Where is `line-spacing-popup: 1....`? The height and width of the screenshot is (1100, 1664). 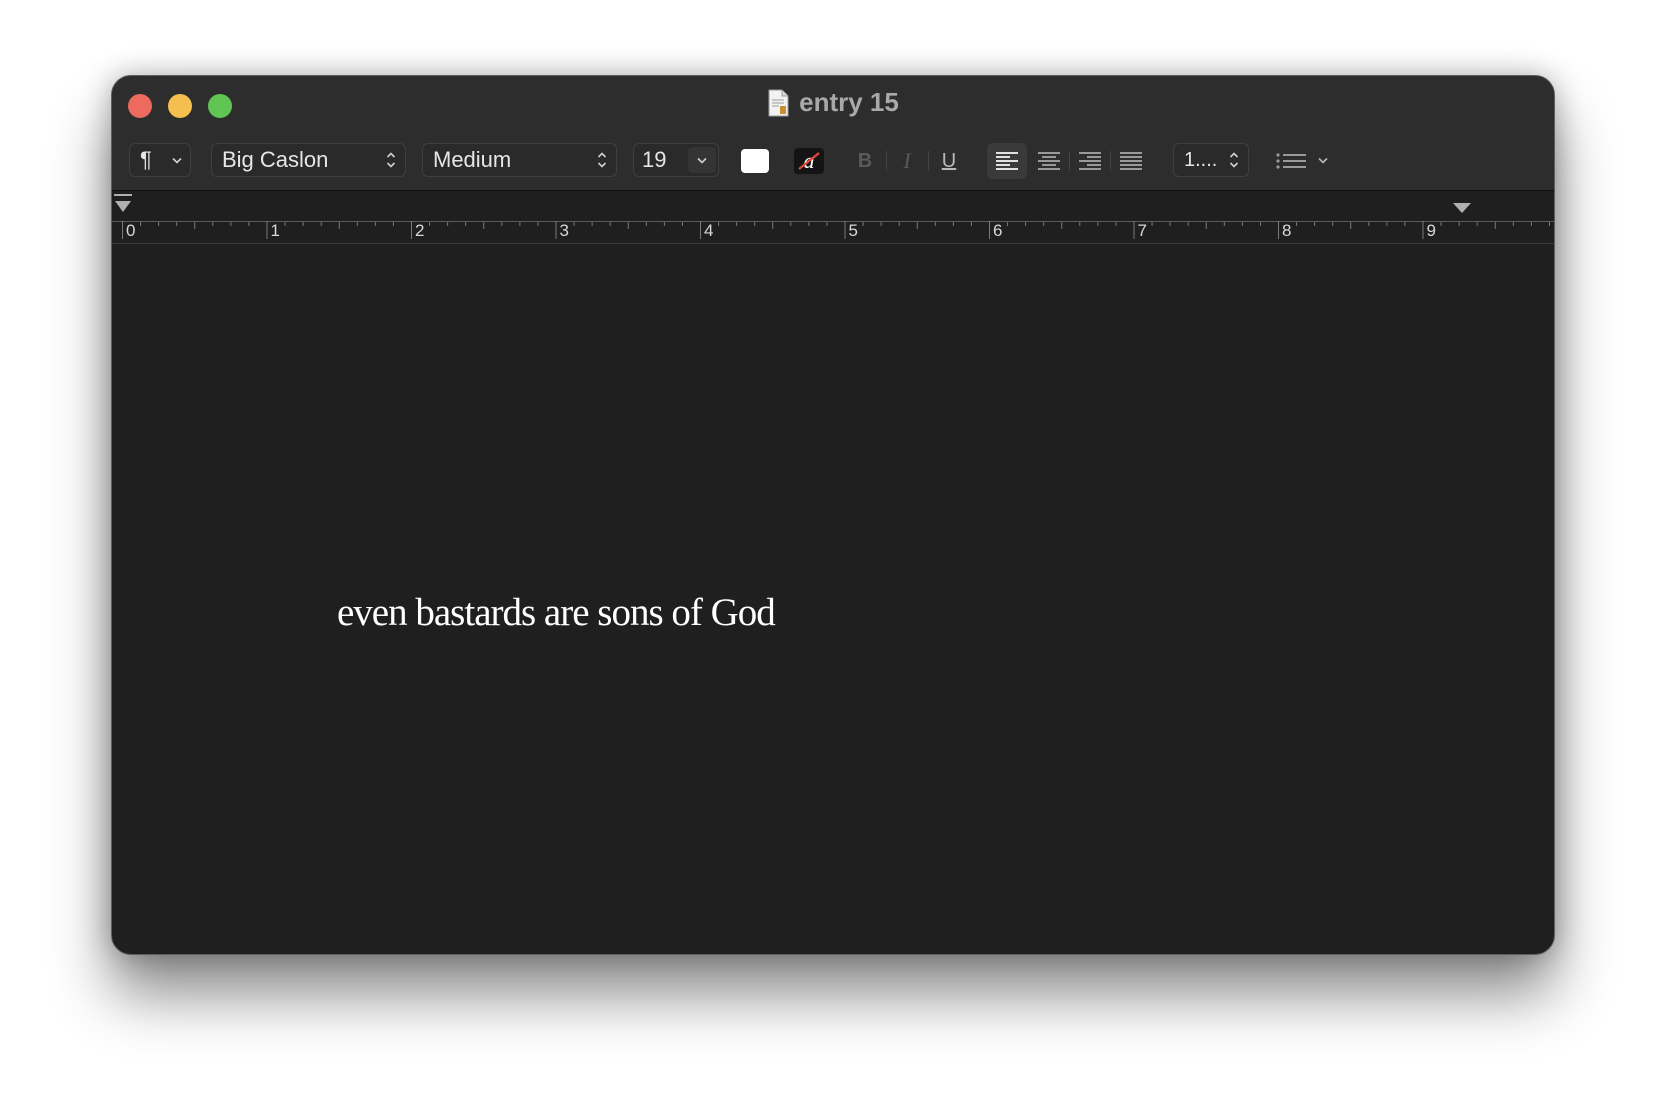
line-spacing-popup: 1.... is located at coordinates (1211, 160).